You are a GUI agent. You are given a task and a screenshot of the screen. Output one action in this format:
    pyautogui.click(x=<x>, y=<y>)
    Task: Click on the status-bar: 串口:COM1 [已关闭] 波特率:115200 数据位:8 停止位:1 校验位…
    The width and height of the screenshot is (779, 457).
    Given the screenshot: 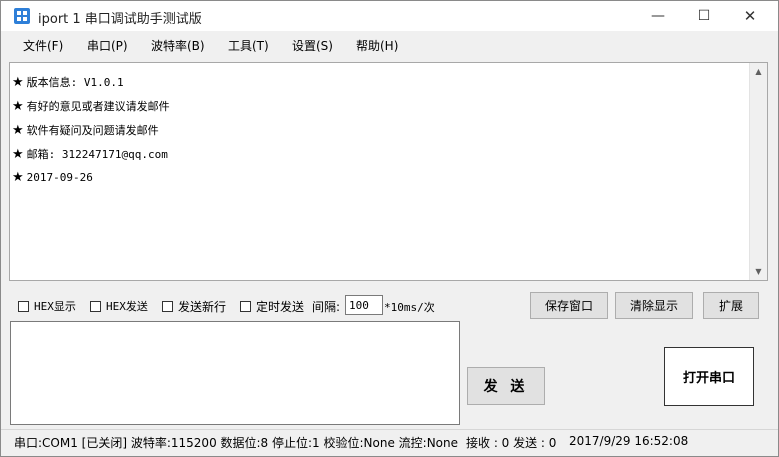 What is the action you would take?
    pyautogui.click(x=389, y=442)
    